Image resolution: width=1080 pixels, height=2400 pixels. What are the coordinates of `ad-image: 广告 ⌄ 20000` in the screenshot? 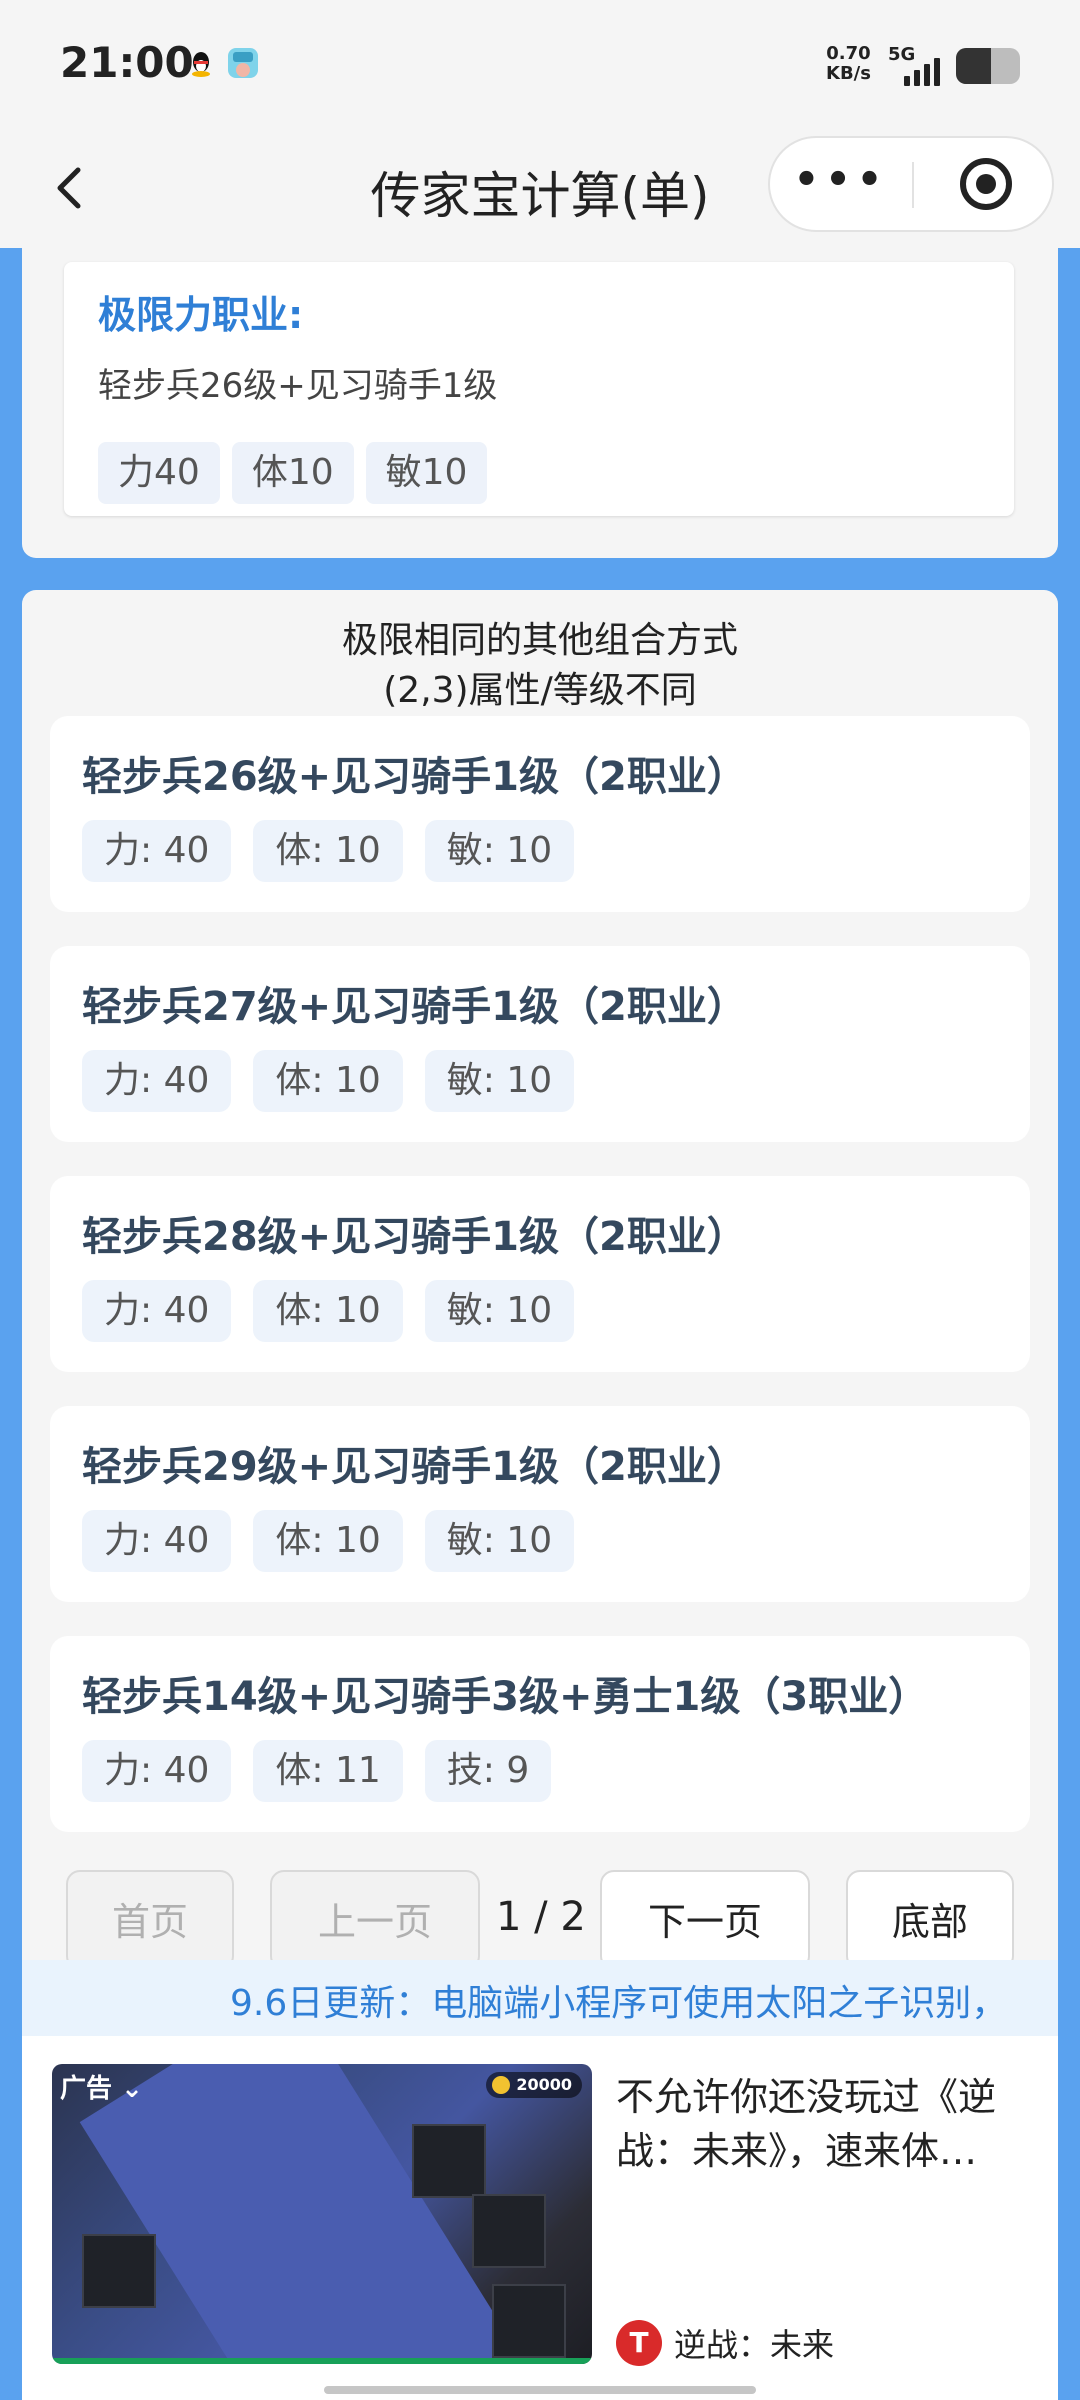 It's located at (322, 2214).